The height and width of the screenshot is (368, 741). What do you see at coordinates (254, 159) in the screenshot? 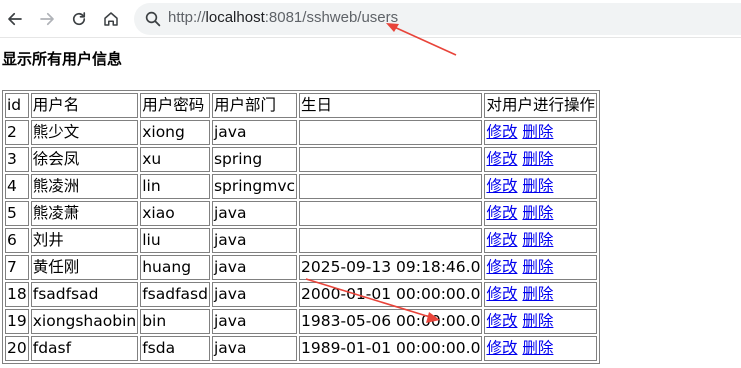
I see `cell-department: spring` at bounding box center [254, 159].